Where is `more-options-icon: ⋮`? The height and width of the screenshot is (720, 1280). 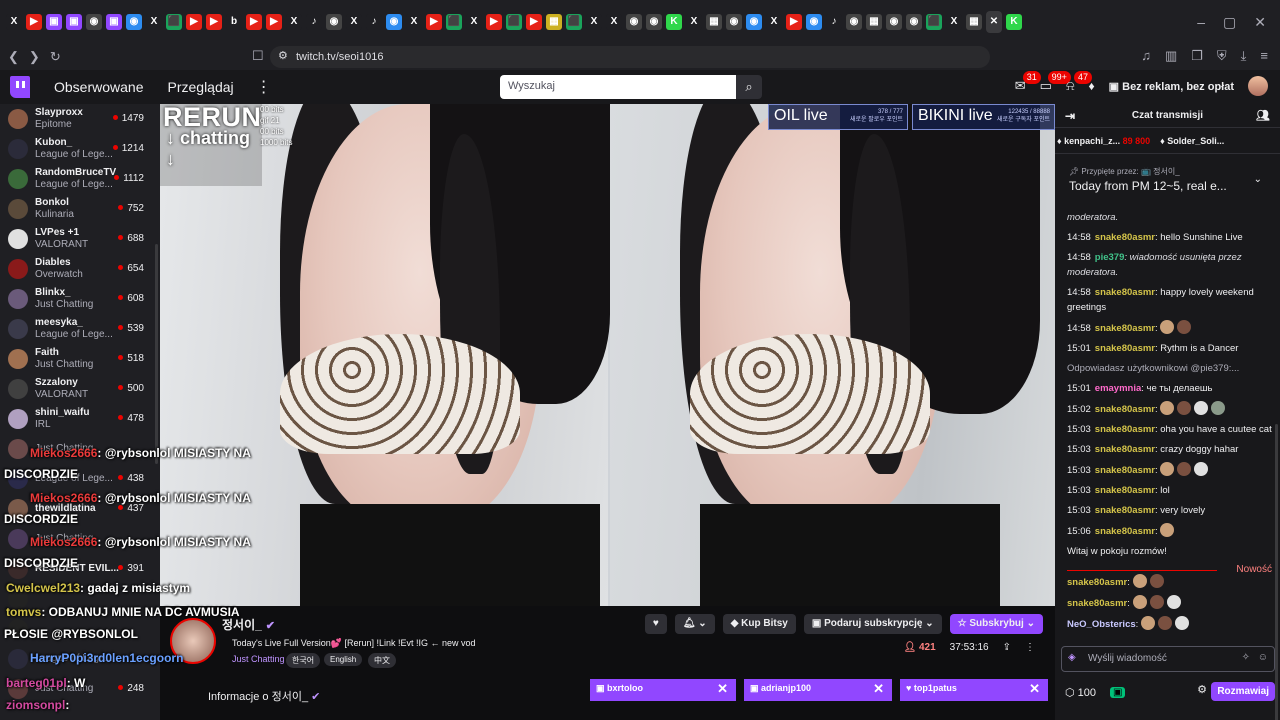 more-options-icon: ⋮ is located at coordinates (264, 87).